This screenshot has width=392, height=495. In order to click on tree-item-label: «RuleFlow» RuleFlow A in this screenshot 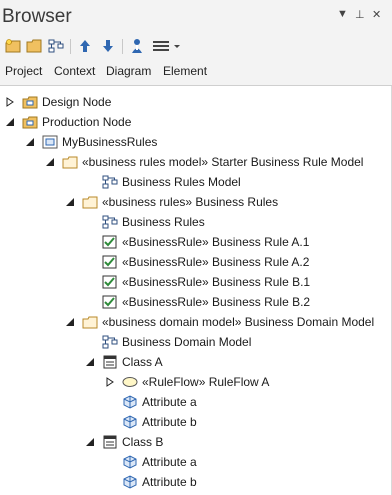, I will do `click(206, 382)`.